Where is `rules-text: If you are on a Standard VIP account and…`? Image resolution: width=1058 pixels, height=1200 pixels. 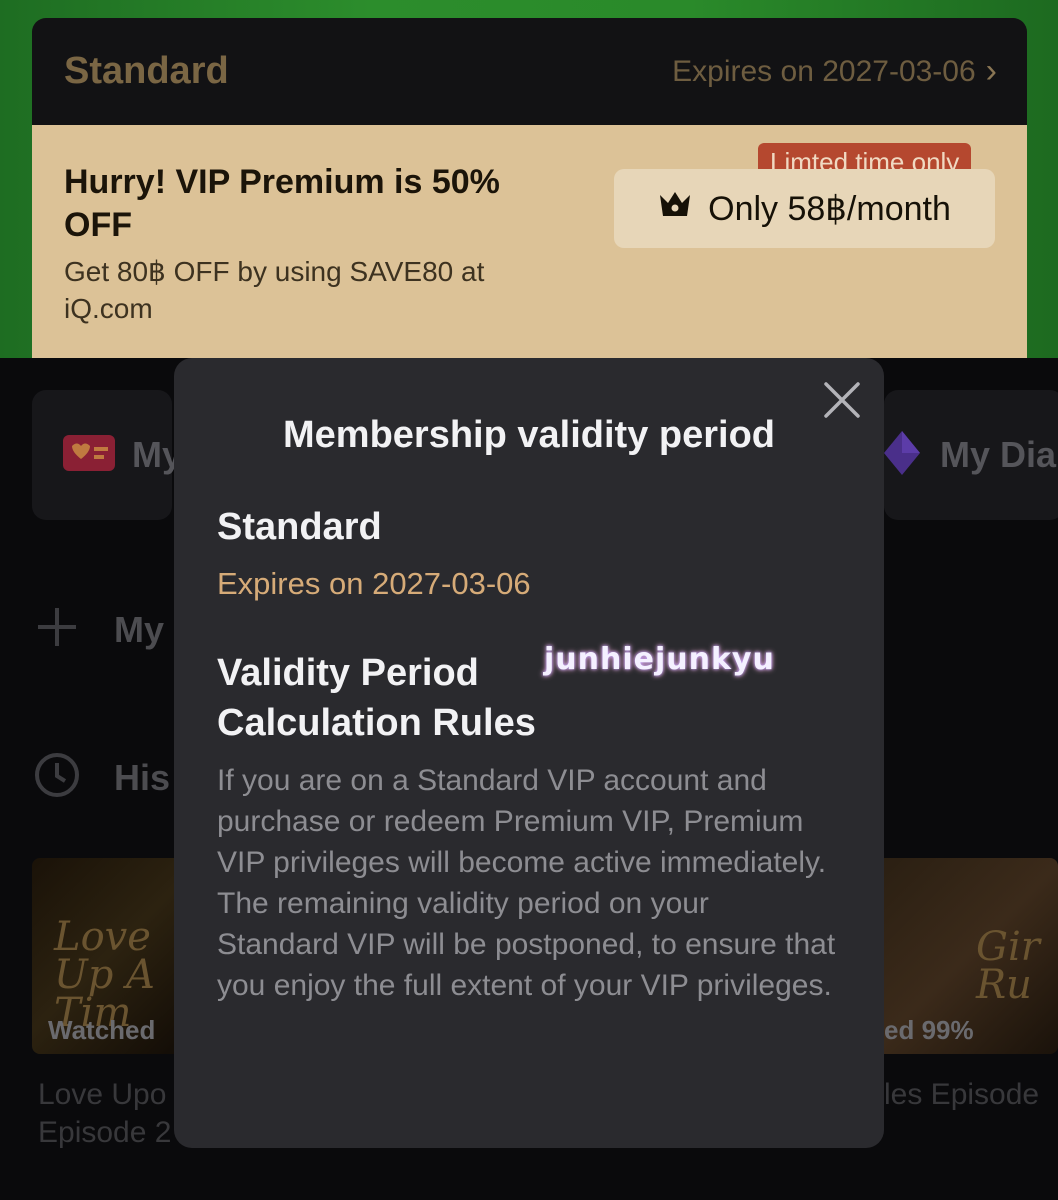 rules-text: If you are on a Standard VIP account and… is located at coordinates (526, 883).